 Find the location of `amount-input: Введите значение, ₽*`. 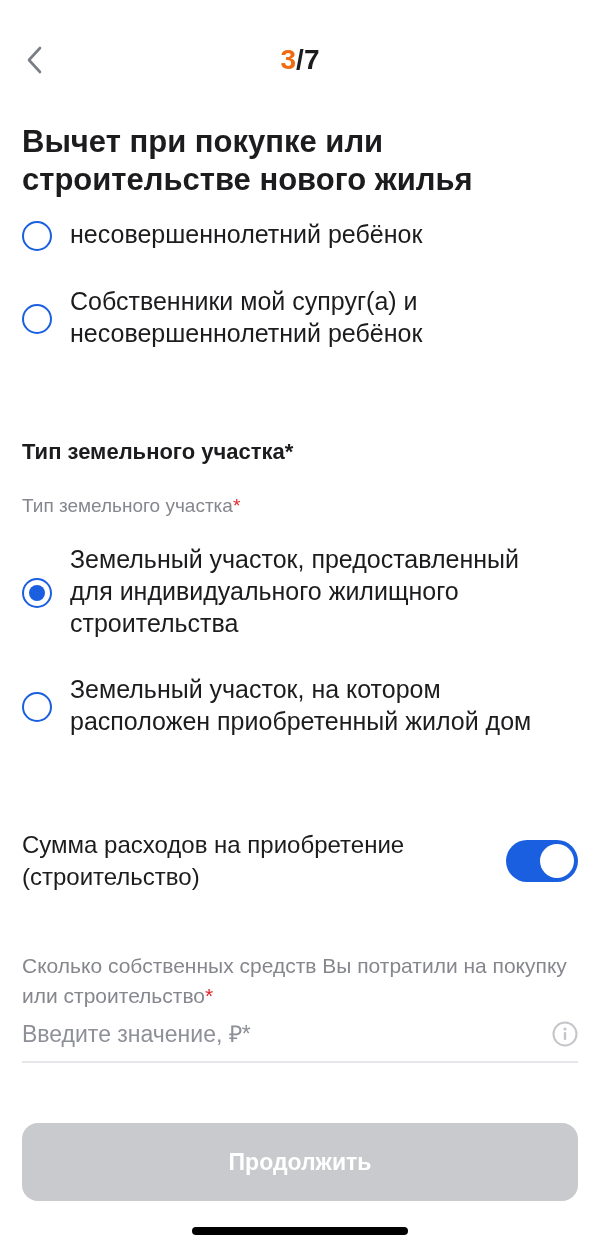

amount-input: Введите значение, ₽* is located at coordinates (287, 1033).